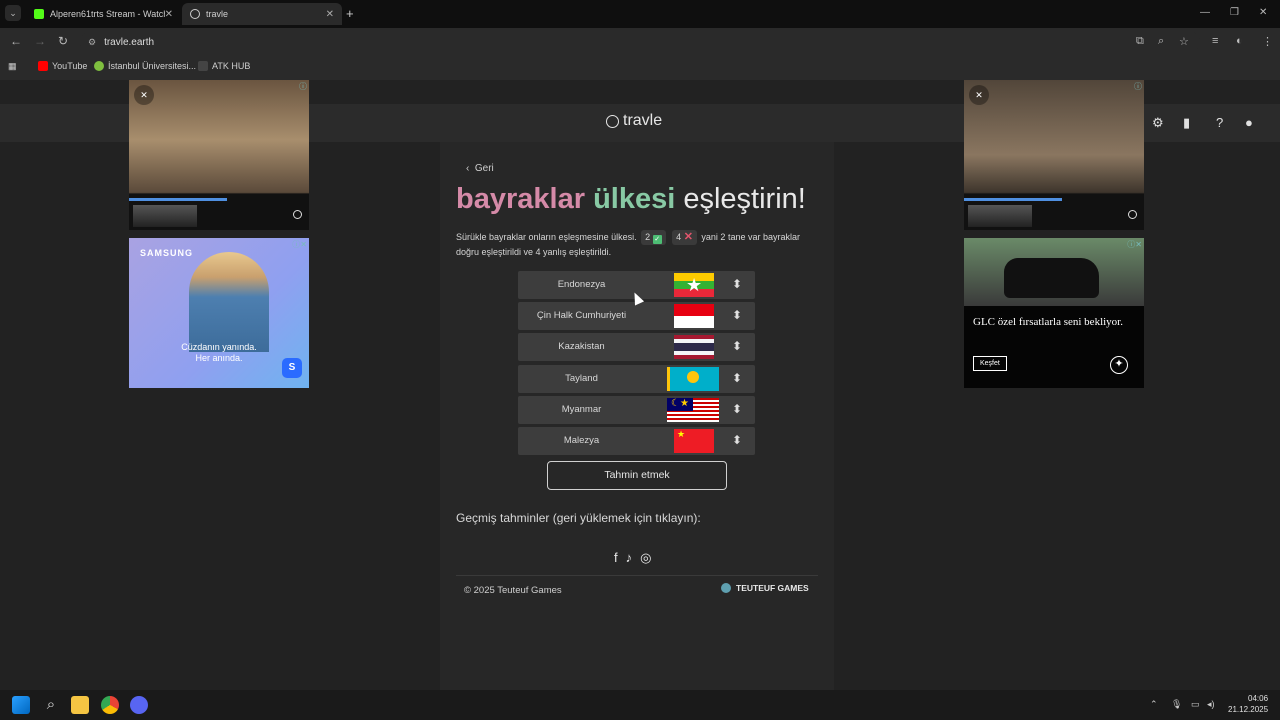 The height and width of the screenshot is (720, 1280). Describe the element at coordinates (13, 13) in the screenshot. I see `tab-search-button: ⌄` at that location.